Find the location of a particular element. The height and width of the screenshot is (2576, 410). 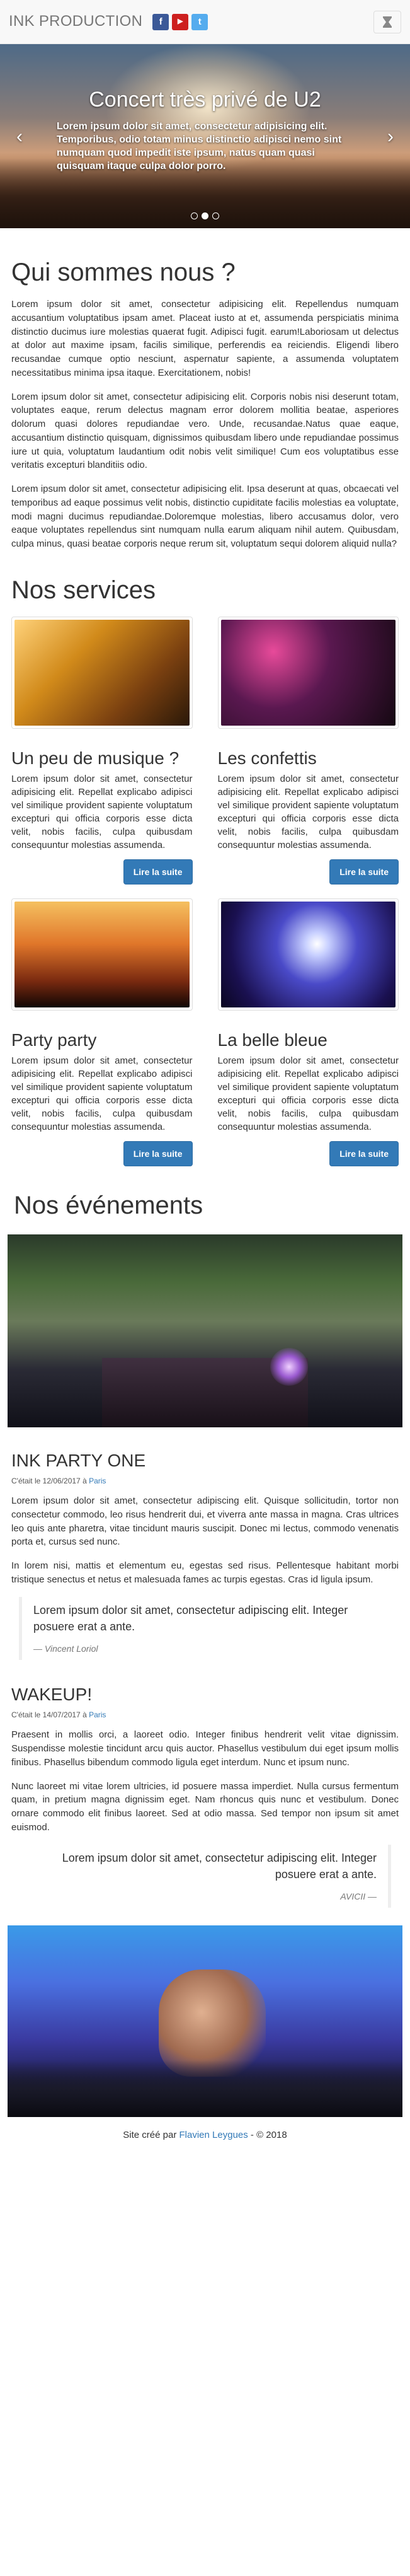

social-links: f ▶ t is located at coordinates (180, 21).